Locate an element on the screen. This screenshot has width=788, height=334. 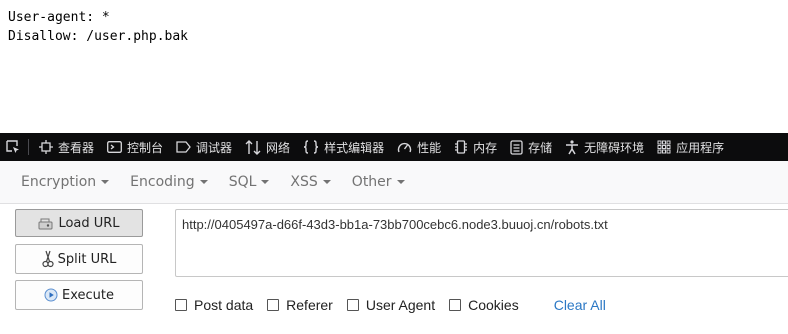
user-agent-option: User Agent is located at coordinates (391, 305).